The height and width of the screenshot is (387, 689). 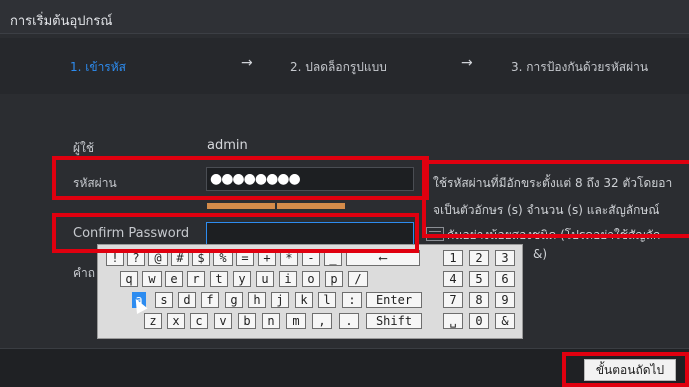 I want to click on key: m, so click(x=296, y=321).